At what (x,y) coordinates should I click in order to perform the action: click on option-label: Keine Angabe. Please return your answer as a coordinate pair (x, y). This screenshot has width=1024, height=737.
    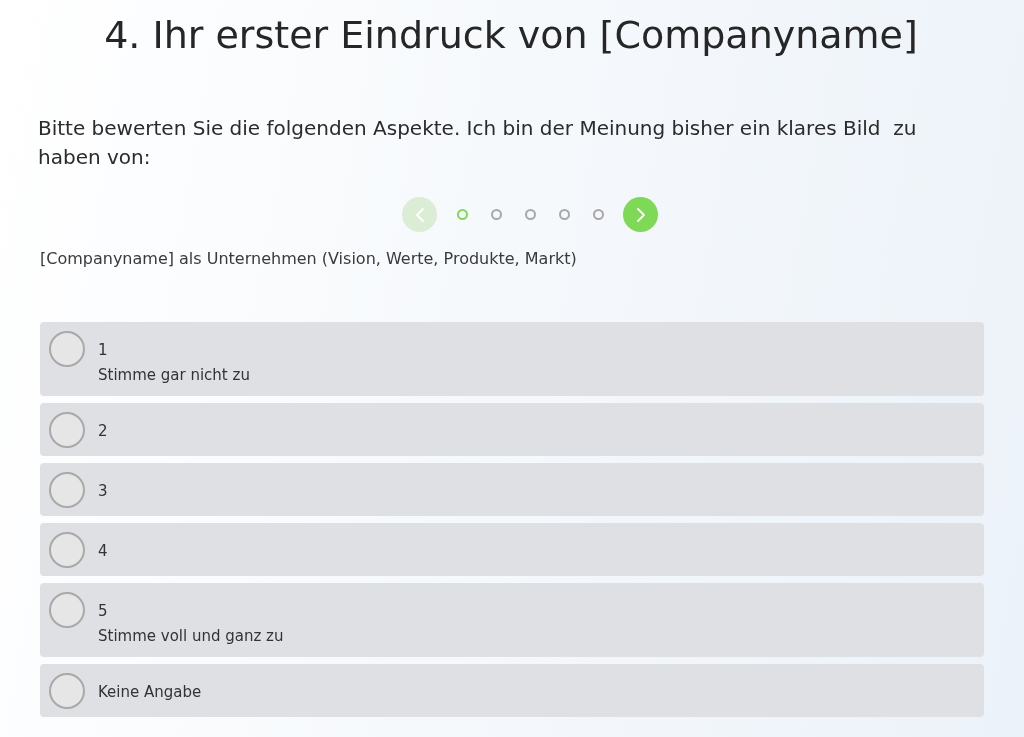
    Looking at the image, I should click on (150, 692).